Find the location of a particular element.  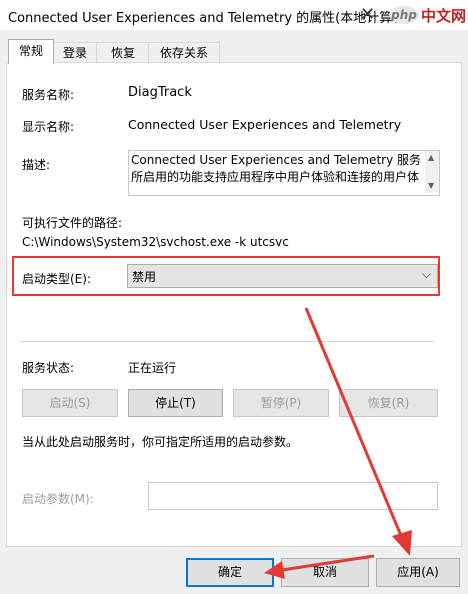

service-status-value: 正在运行 is located at coordinates (152, 368).